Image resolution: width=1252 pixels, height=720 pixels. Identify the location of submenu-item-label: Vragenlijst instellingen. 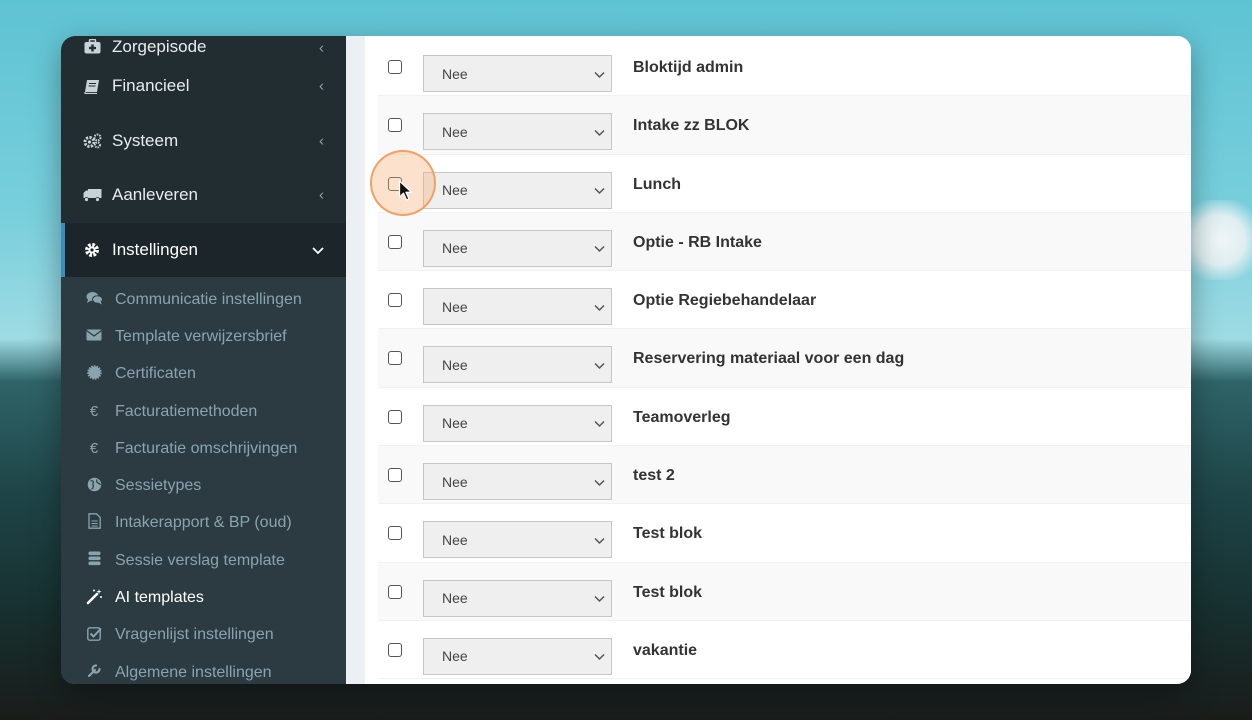
(194, 635).